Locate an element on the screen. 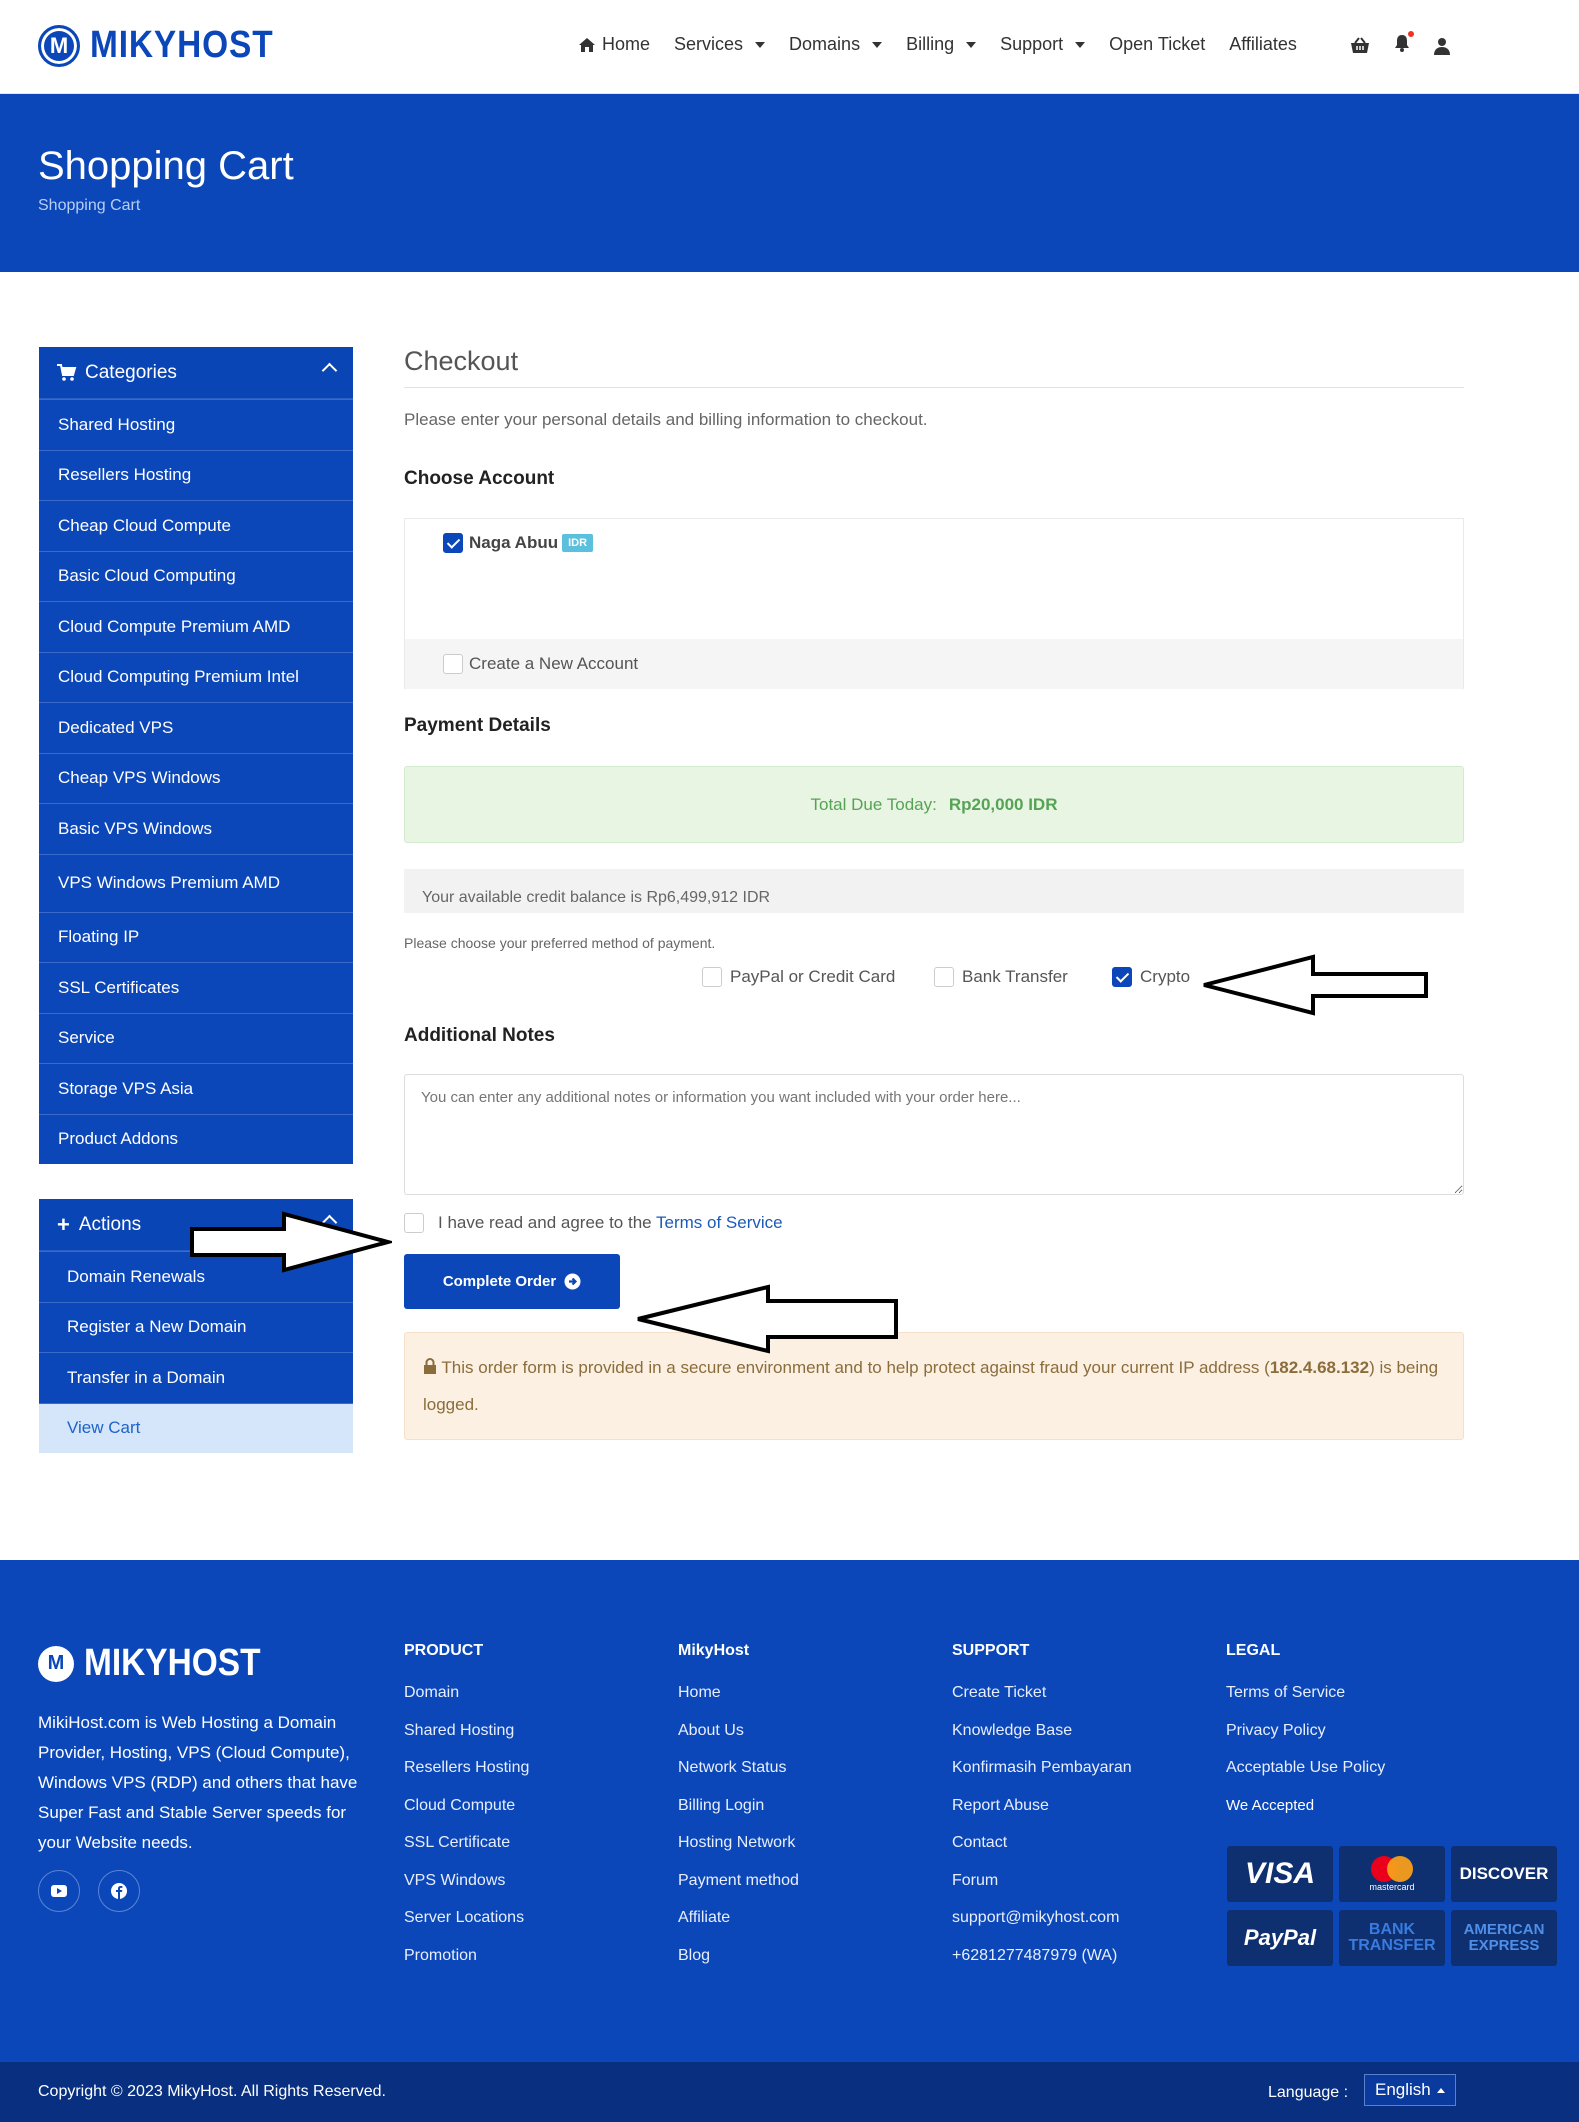 This screenshot has width=1579, height=2122. youtube-icon is located at coordinates (59, 1891).